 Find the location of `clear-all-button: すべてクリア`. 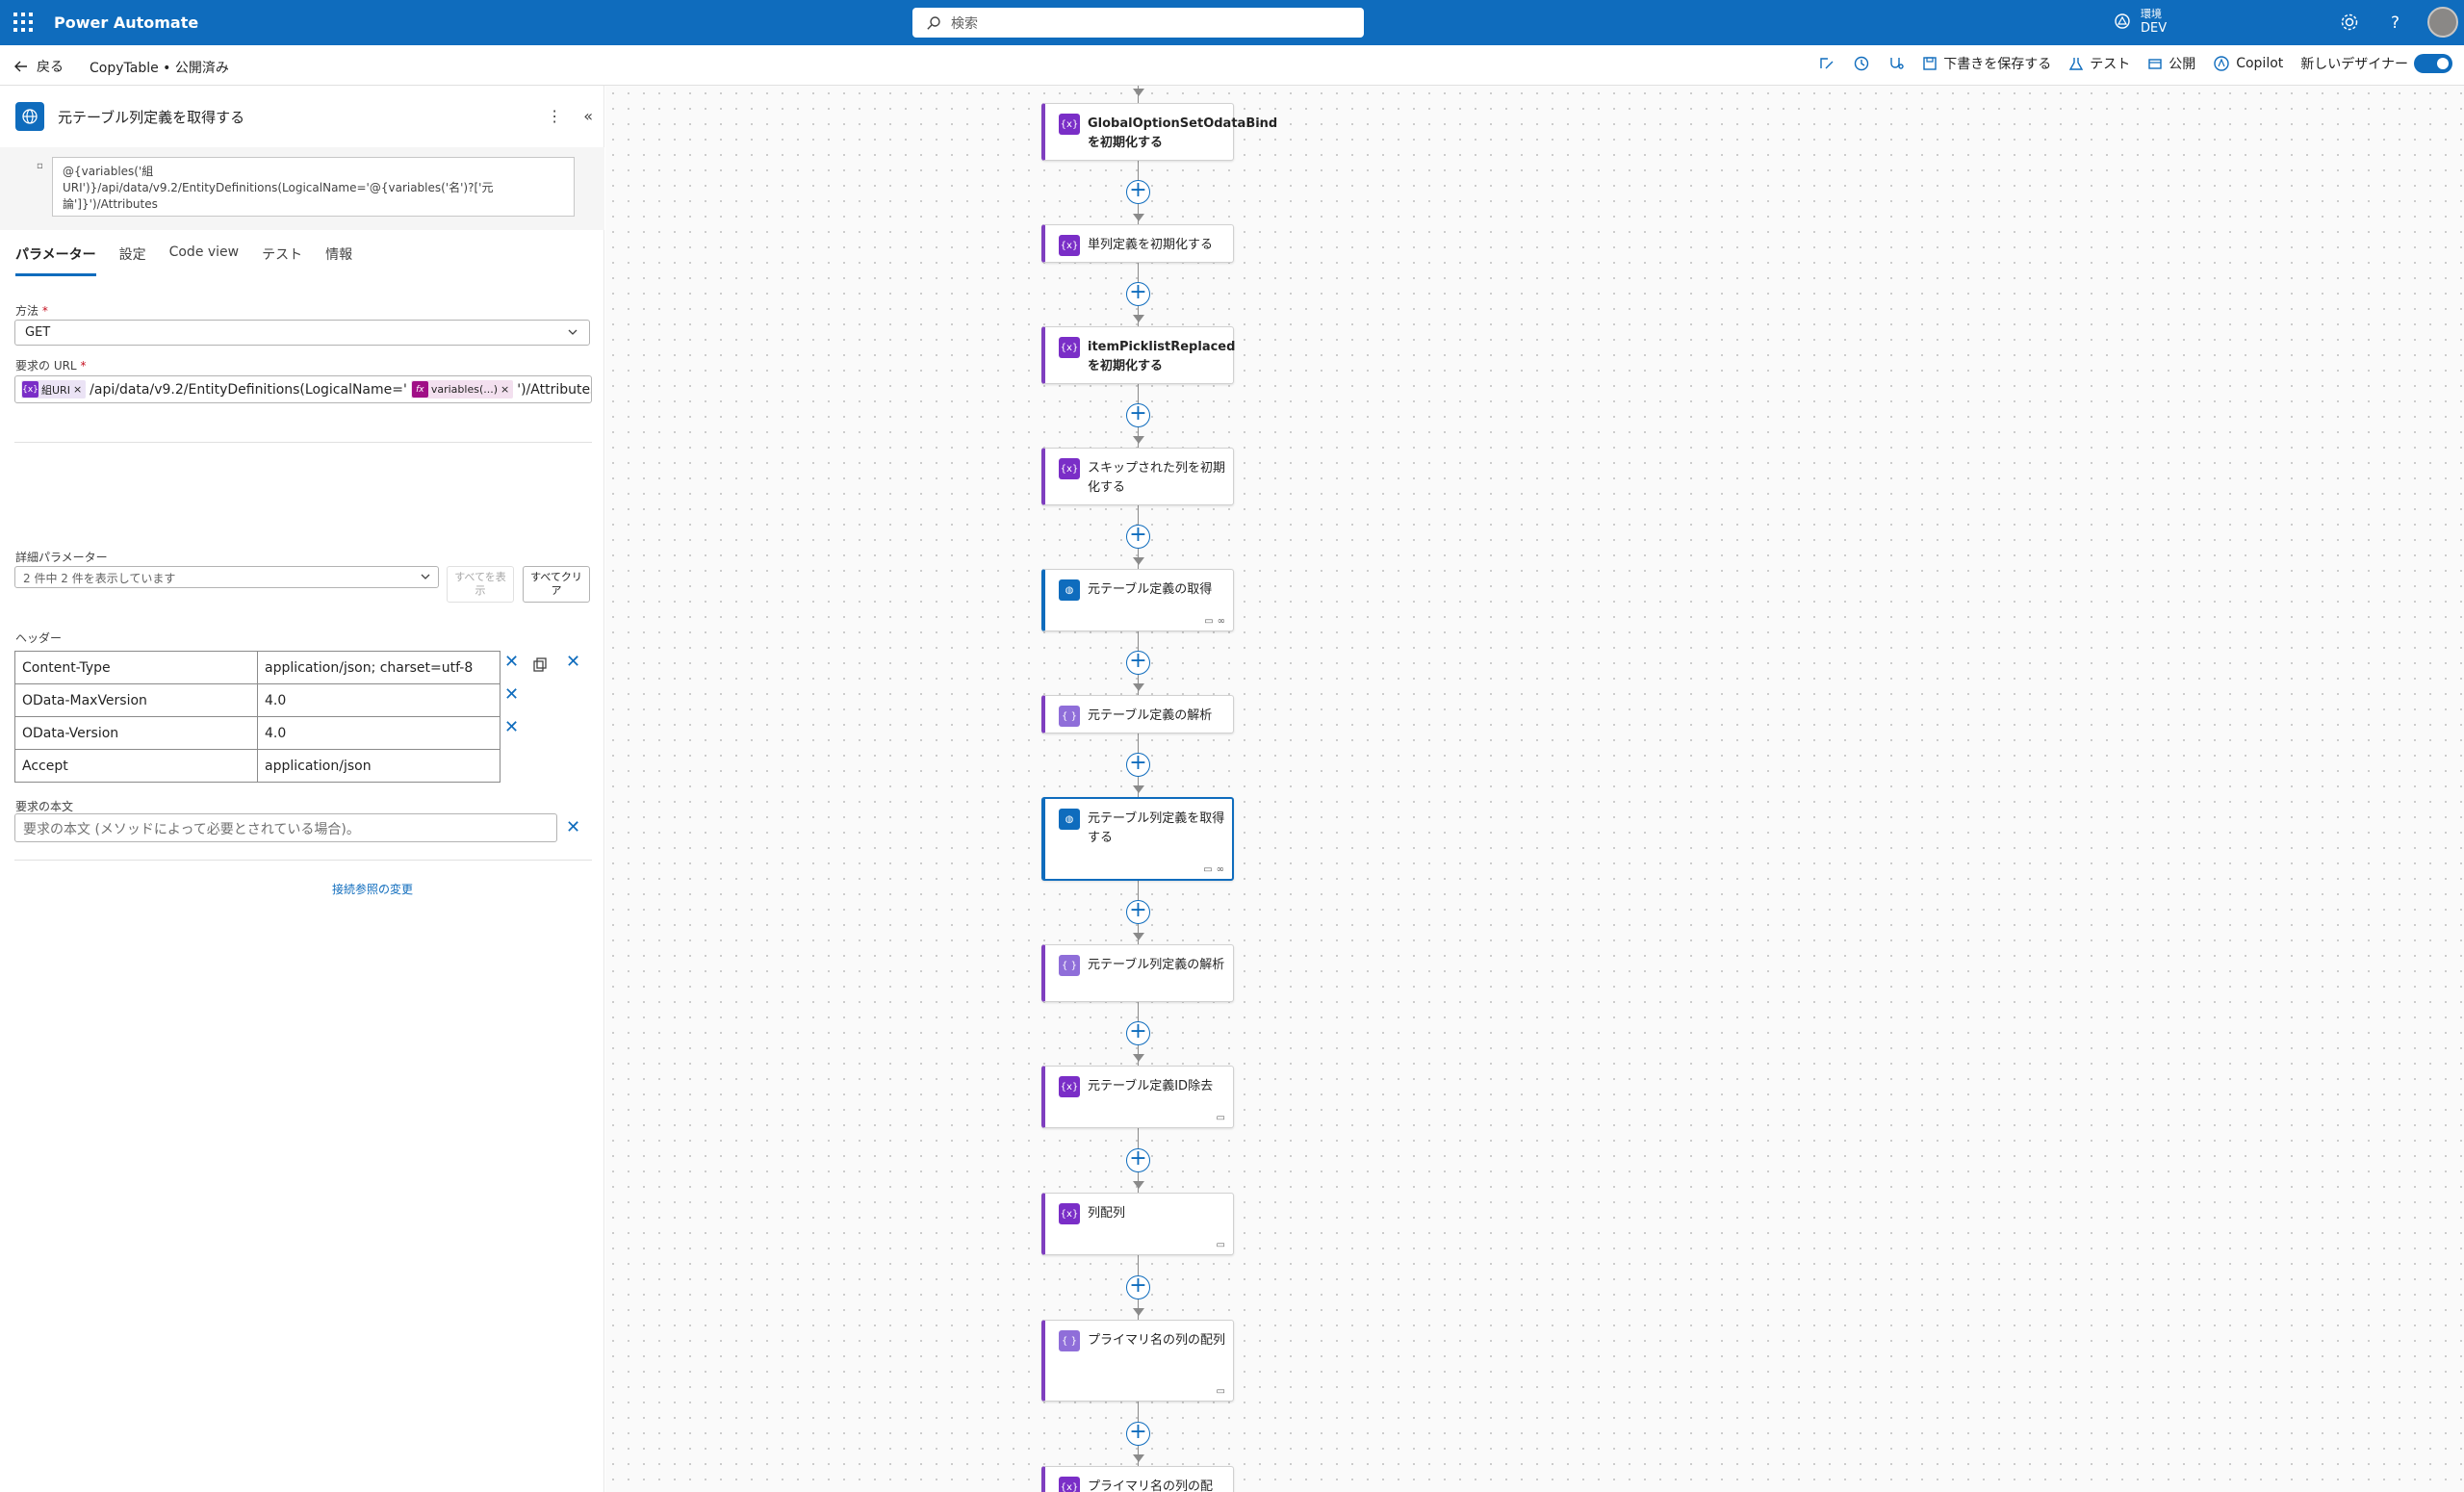

clear-all-button: すべてクリア is located at coordinates (556, 584).